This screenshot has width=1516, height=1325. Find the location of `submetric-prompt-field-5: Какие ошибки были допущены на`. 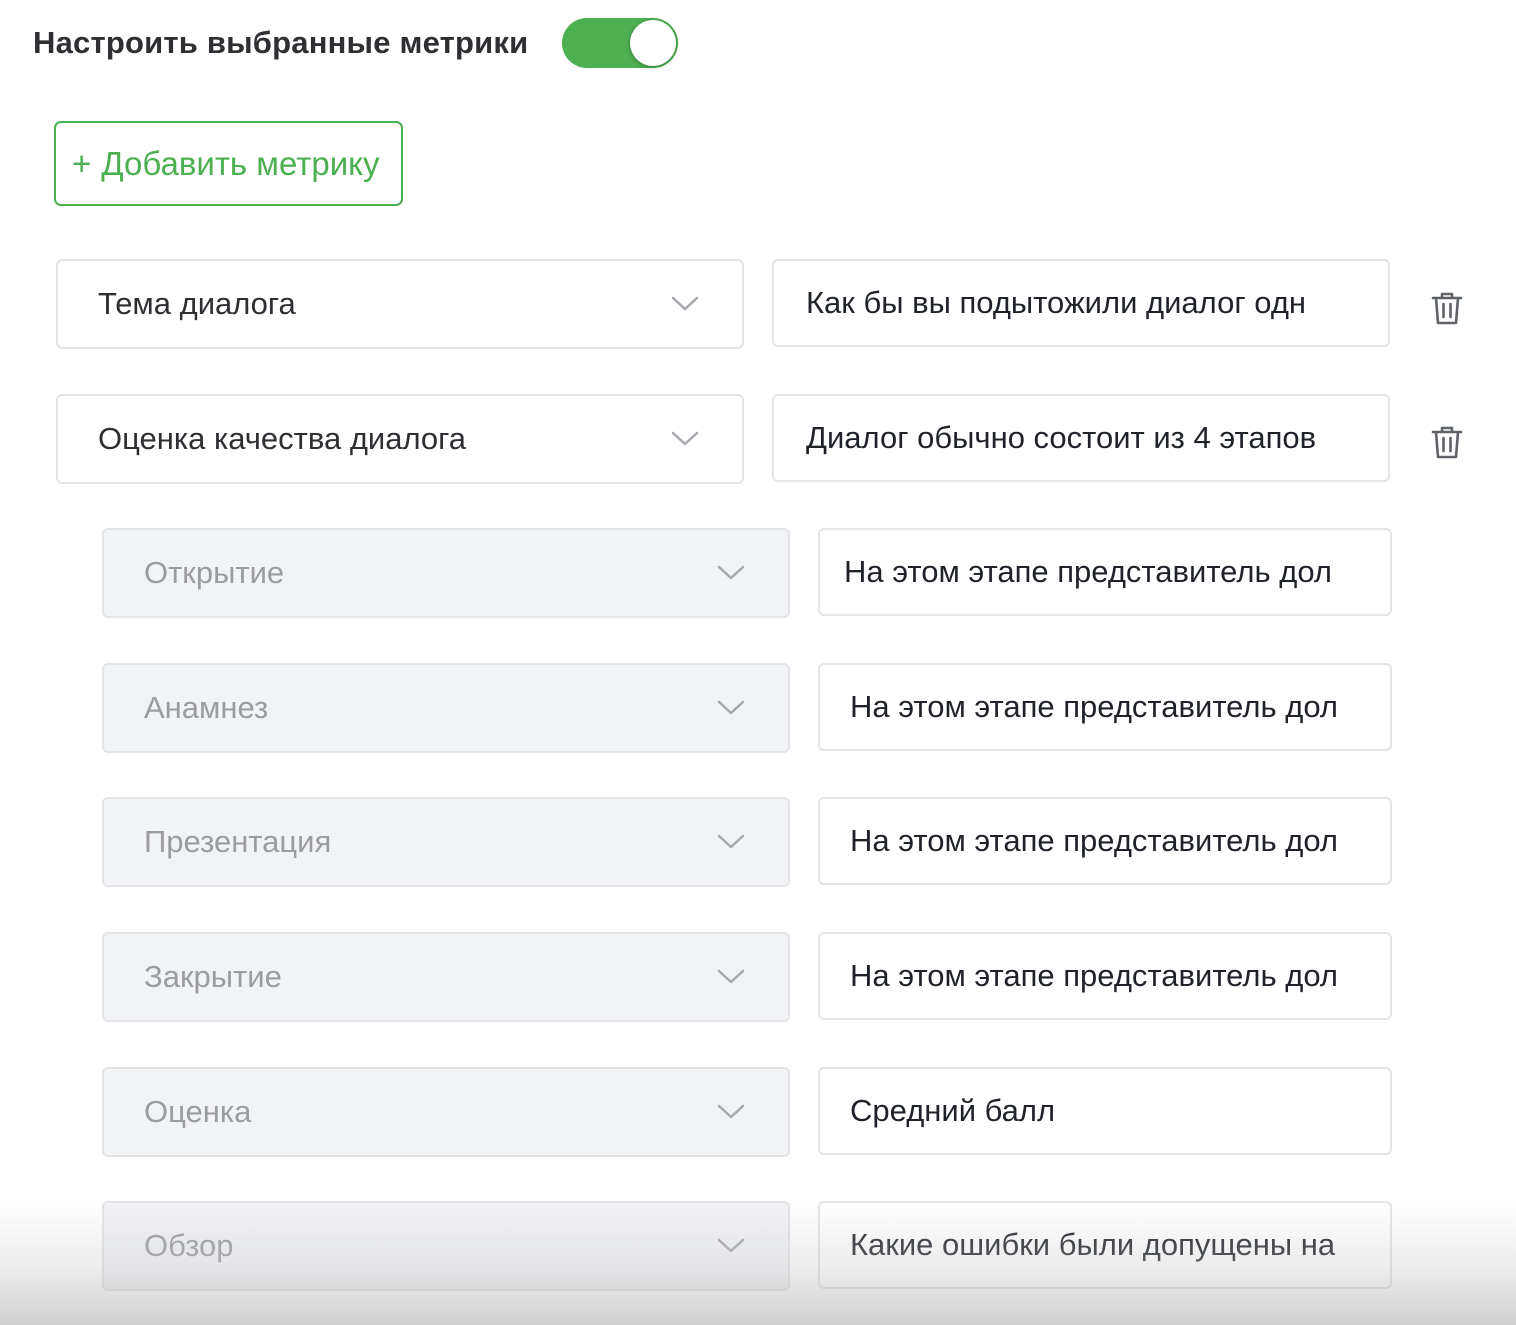

submetric-prompt-field-5: Какие ошибки были допущены на is located at coordinates (1105, 1245).